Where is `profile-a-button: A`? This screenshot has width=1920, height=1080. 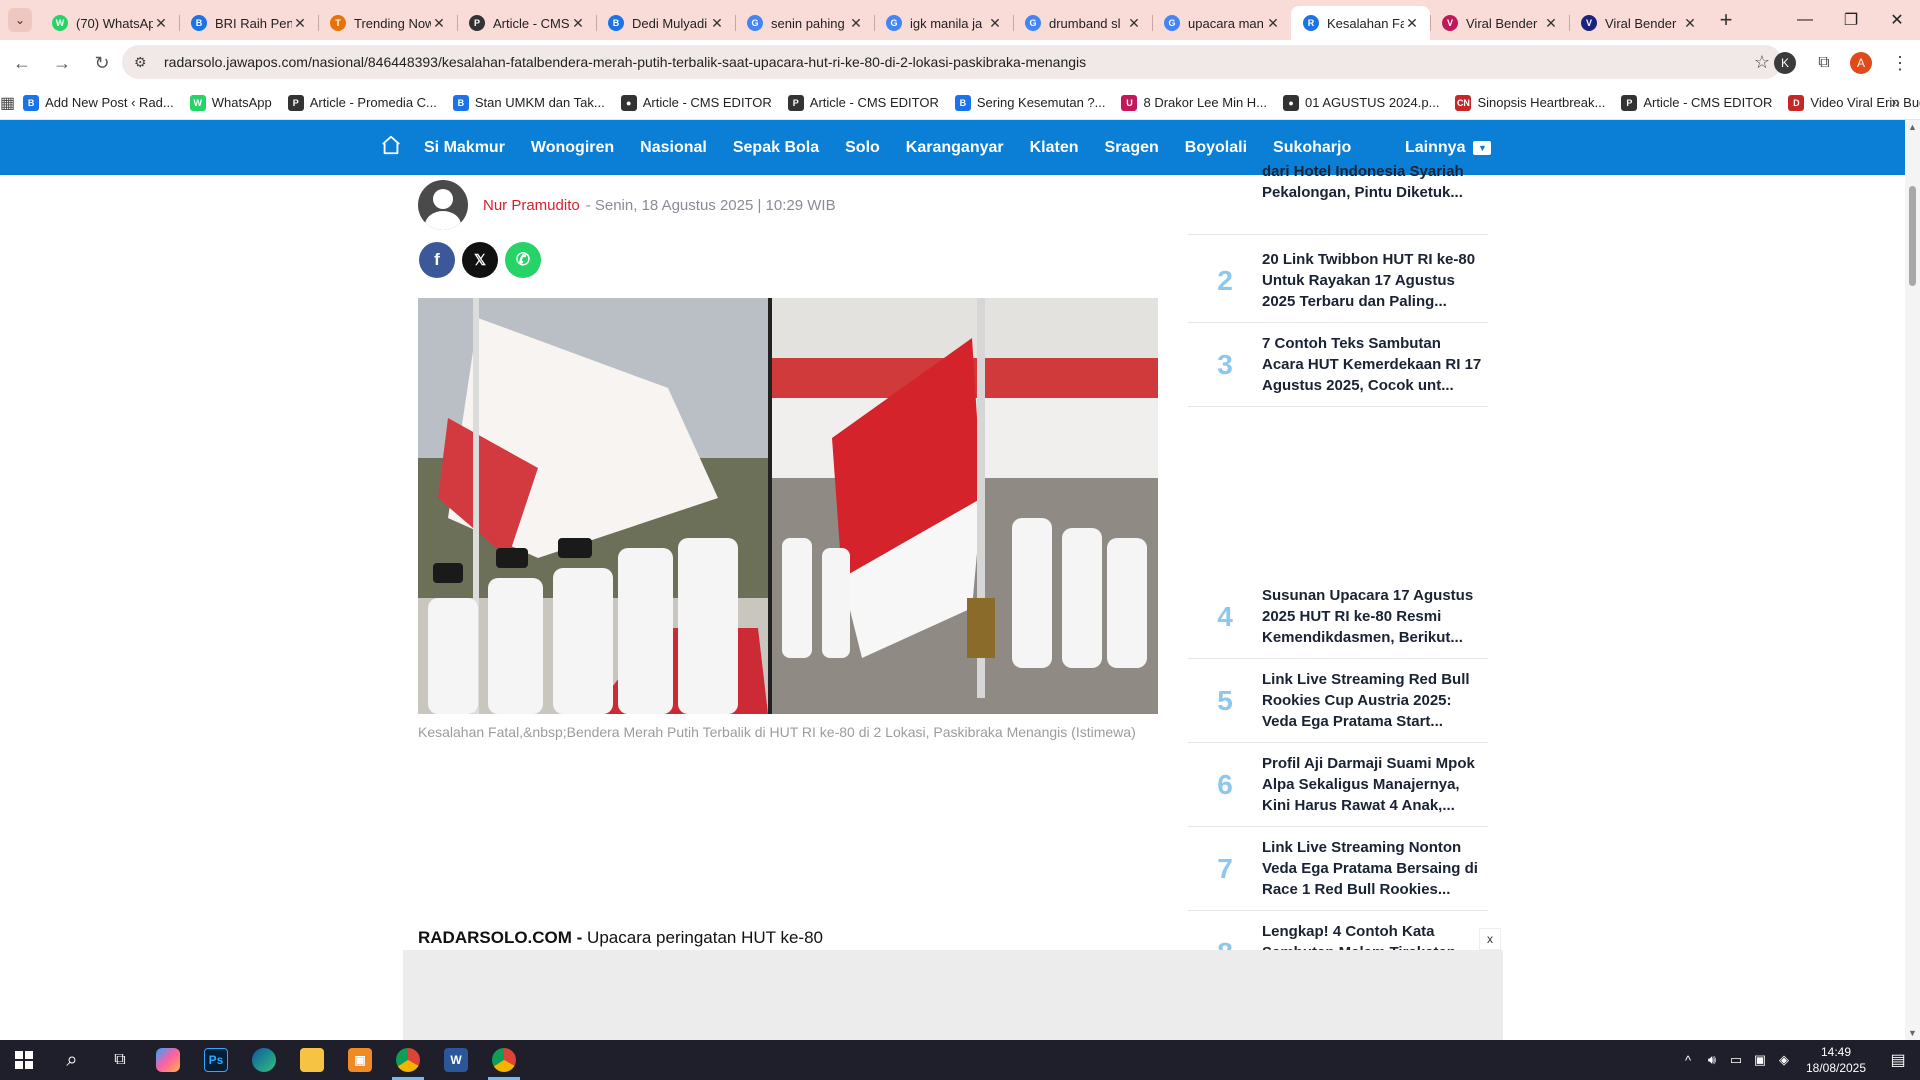
profile-a-button: A is located at coordinates (1862, 63).